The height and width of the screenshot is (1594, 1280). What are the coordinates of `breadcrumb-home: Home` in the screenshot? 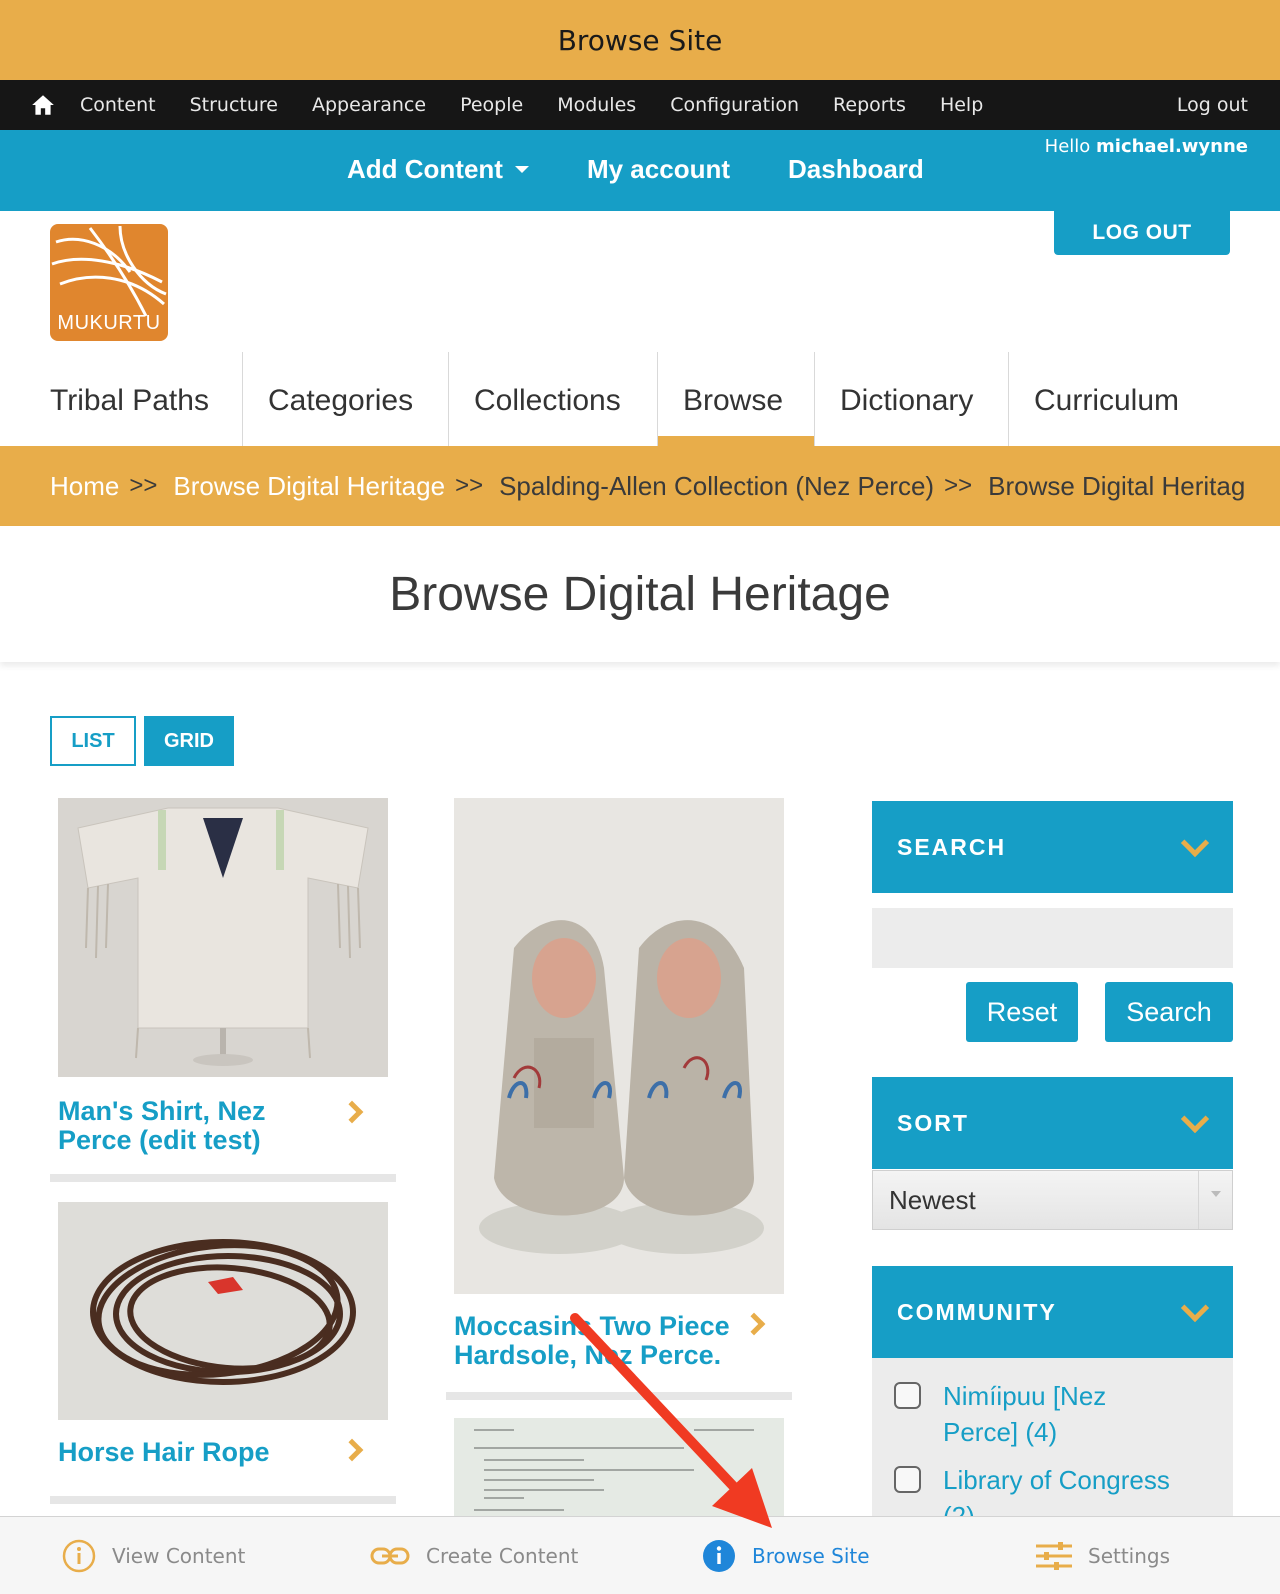 It's located at (84, 486).